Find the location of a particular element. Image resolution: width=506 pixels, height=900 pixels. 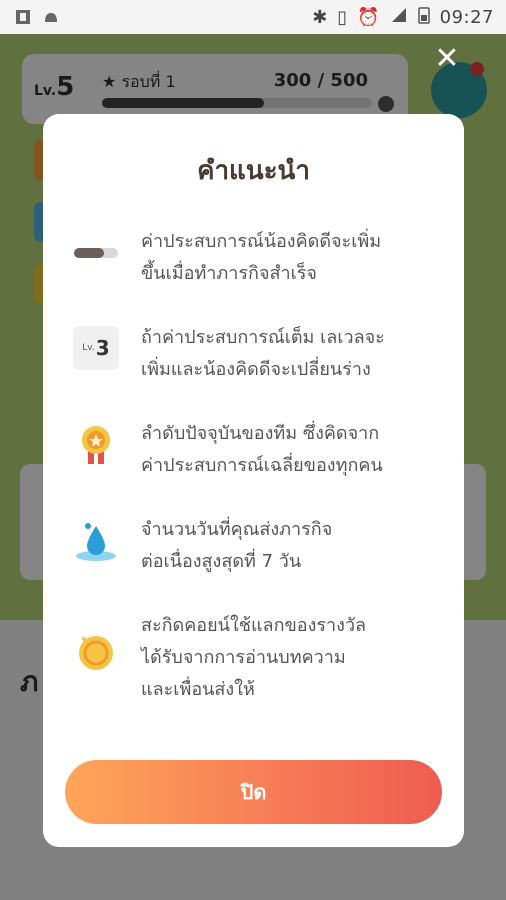

android-icon is located at coordinates (51, 17).